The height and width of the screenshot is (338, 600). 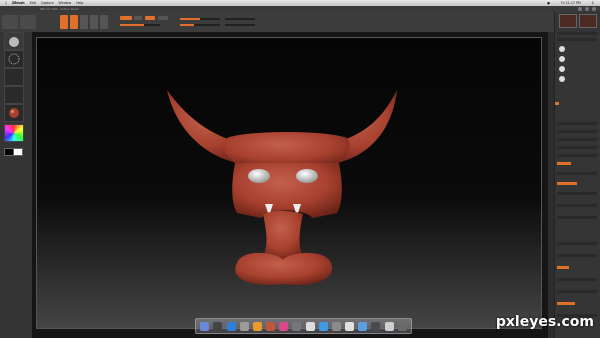 What do you see at coordinates (163, 18) in the screenshot?
I see `zsub-button` at bounding box center [163, 18].